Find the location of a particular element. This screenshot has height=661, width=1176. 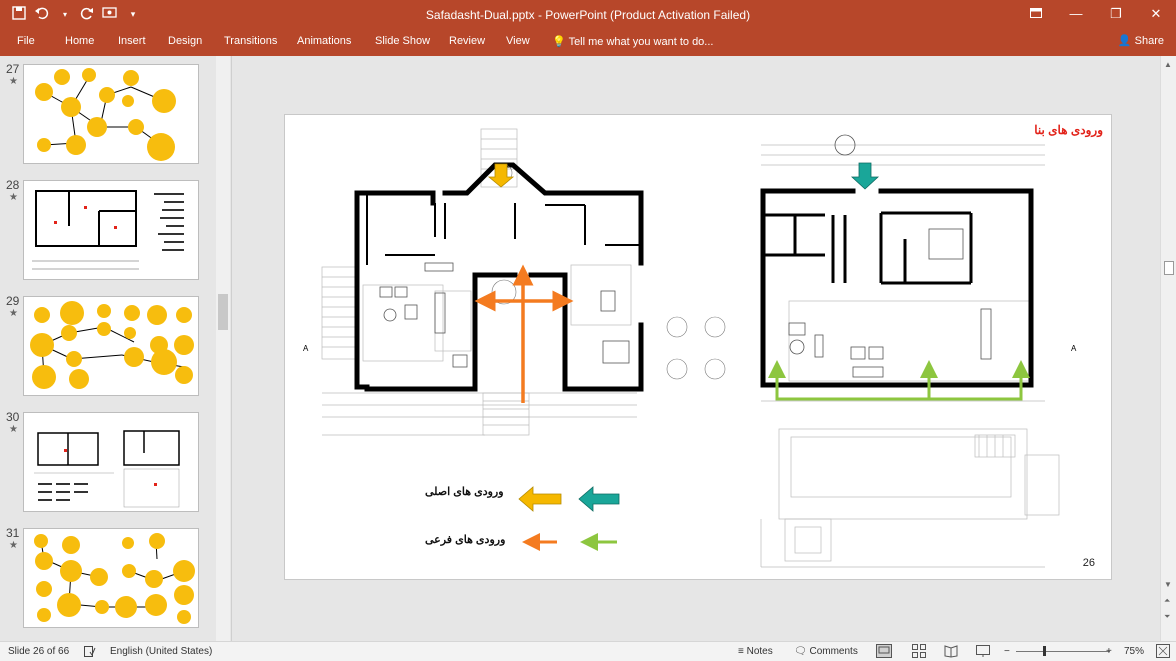

thumb-number: 27 is located at coordinates (13, 69).